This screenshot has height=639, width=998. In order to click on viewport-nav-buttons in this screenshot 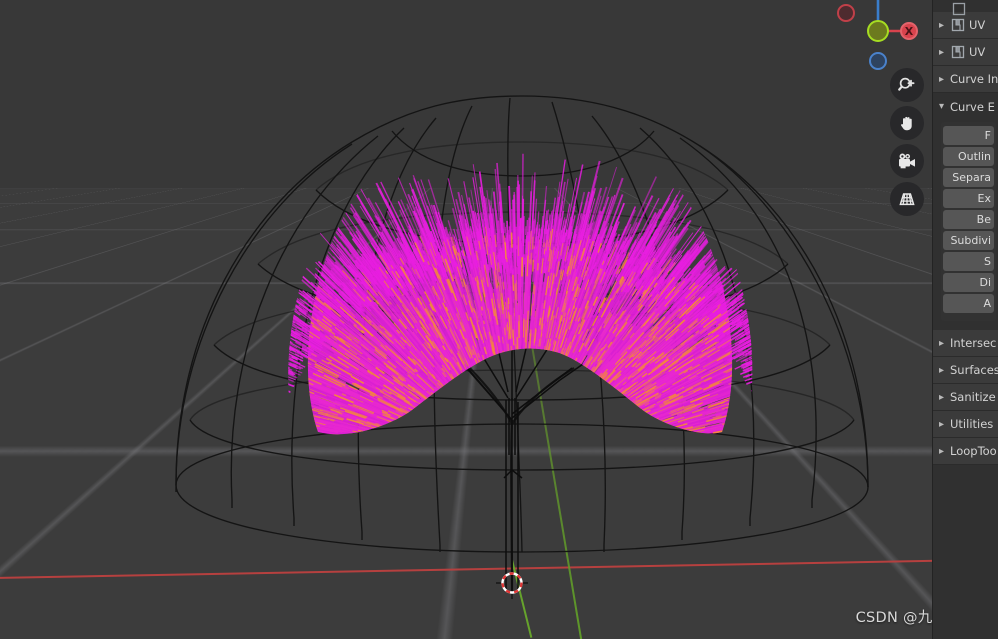, I will do `click(907, 144)`.